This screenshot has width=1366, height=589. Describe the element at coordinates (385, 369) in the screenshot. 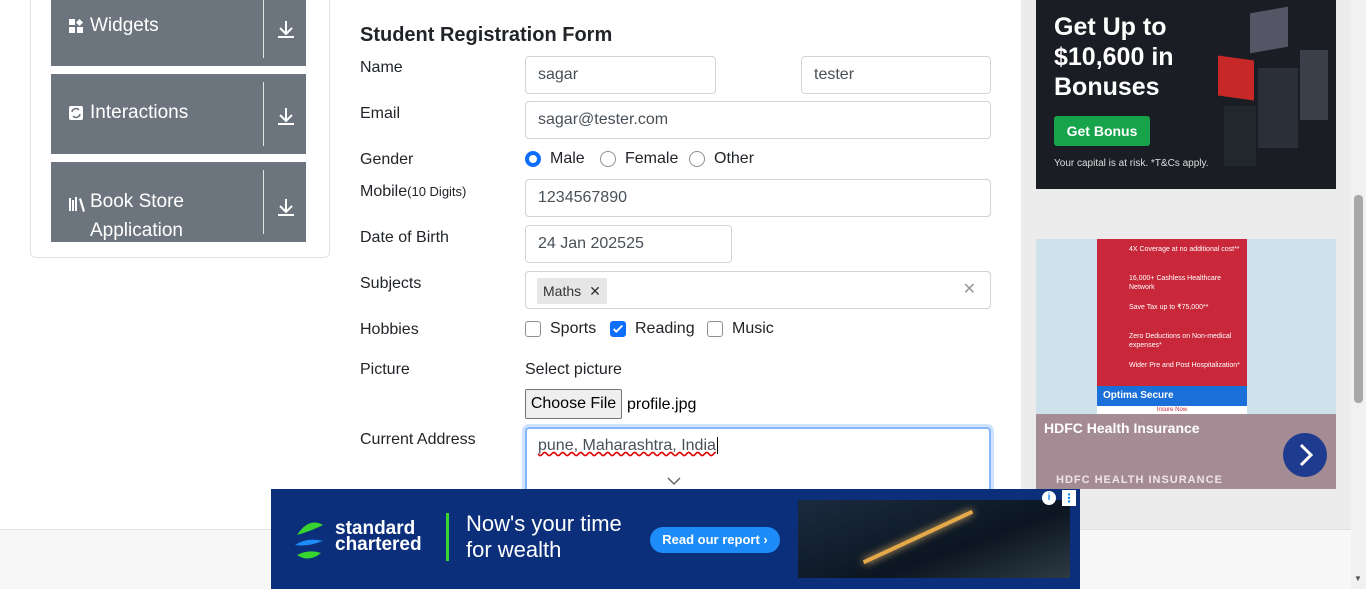

I see `picture-label: Picture` at that location.